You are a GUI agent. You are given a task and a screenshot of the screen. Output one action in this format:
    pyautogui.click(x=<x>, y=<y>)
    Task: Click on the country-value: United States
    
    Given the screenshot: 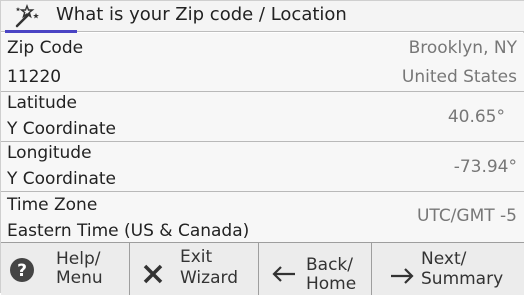 What is the action you would take?
    pyautogui.click(x=459, y=77)
    